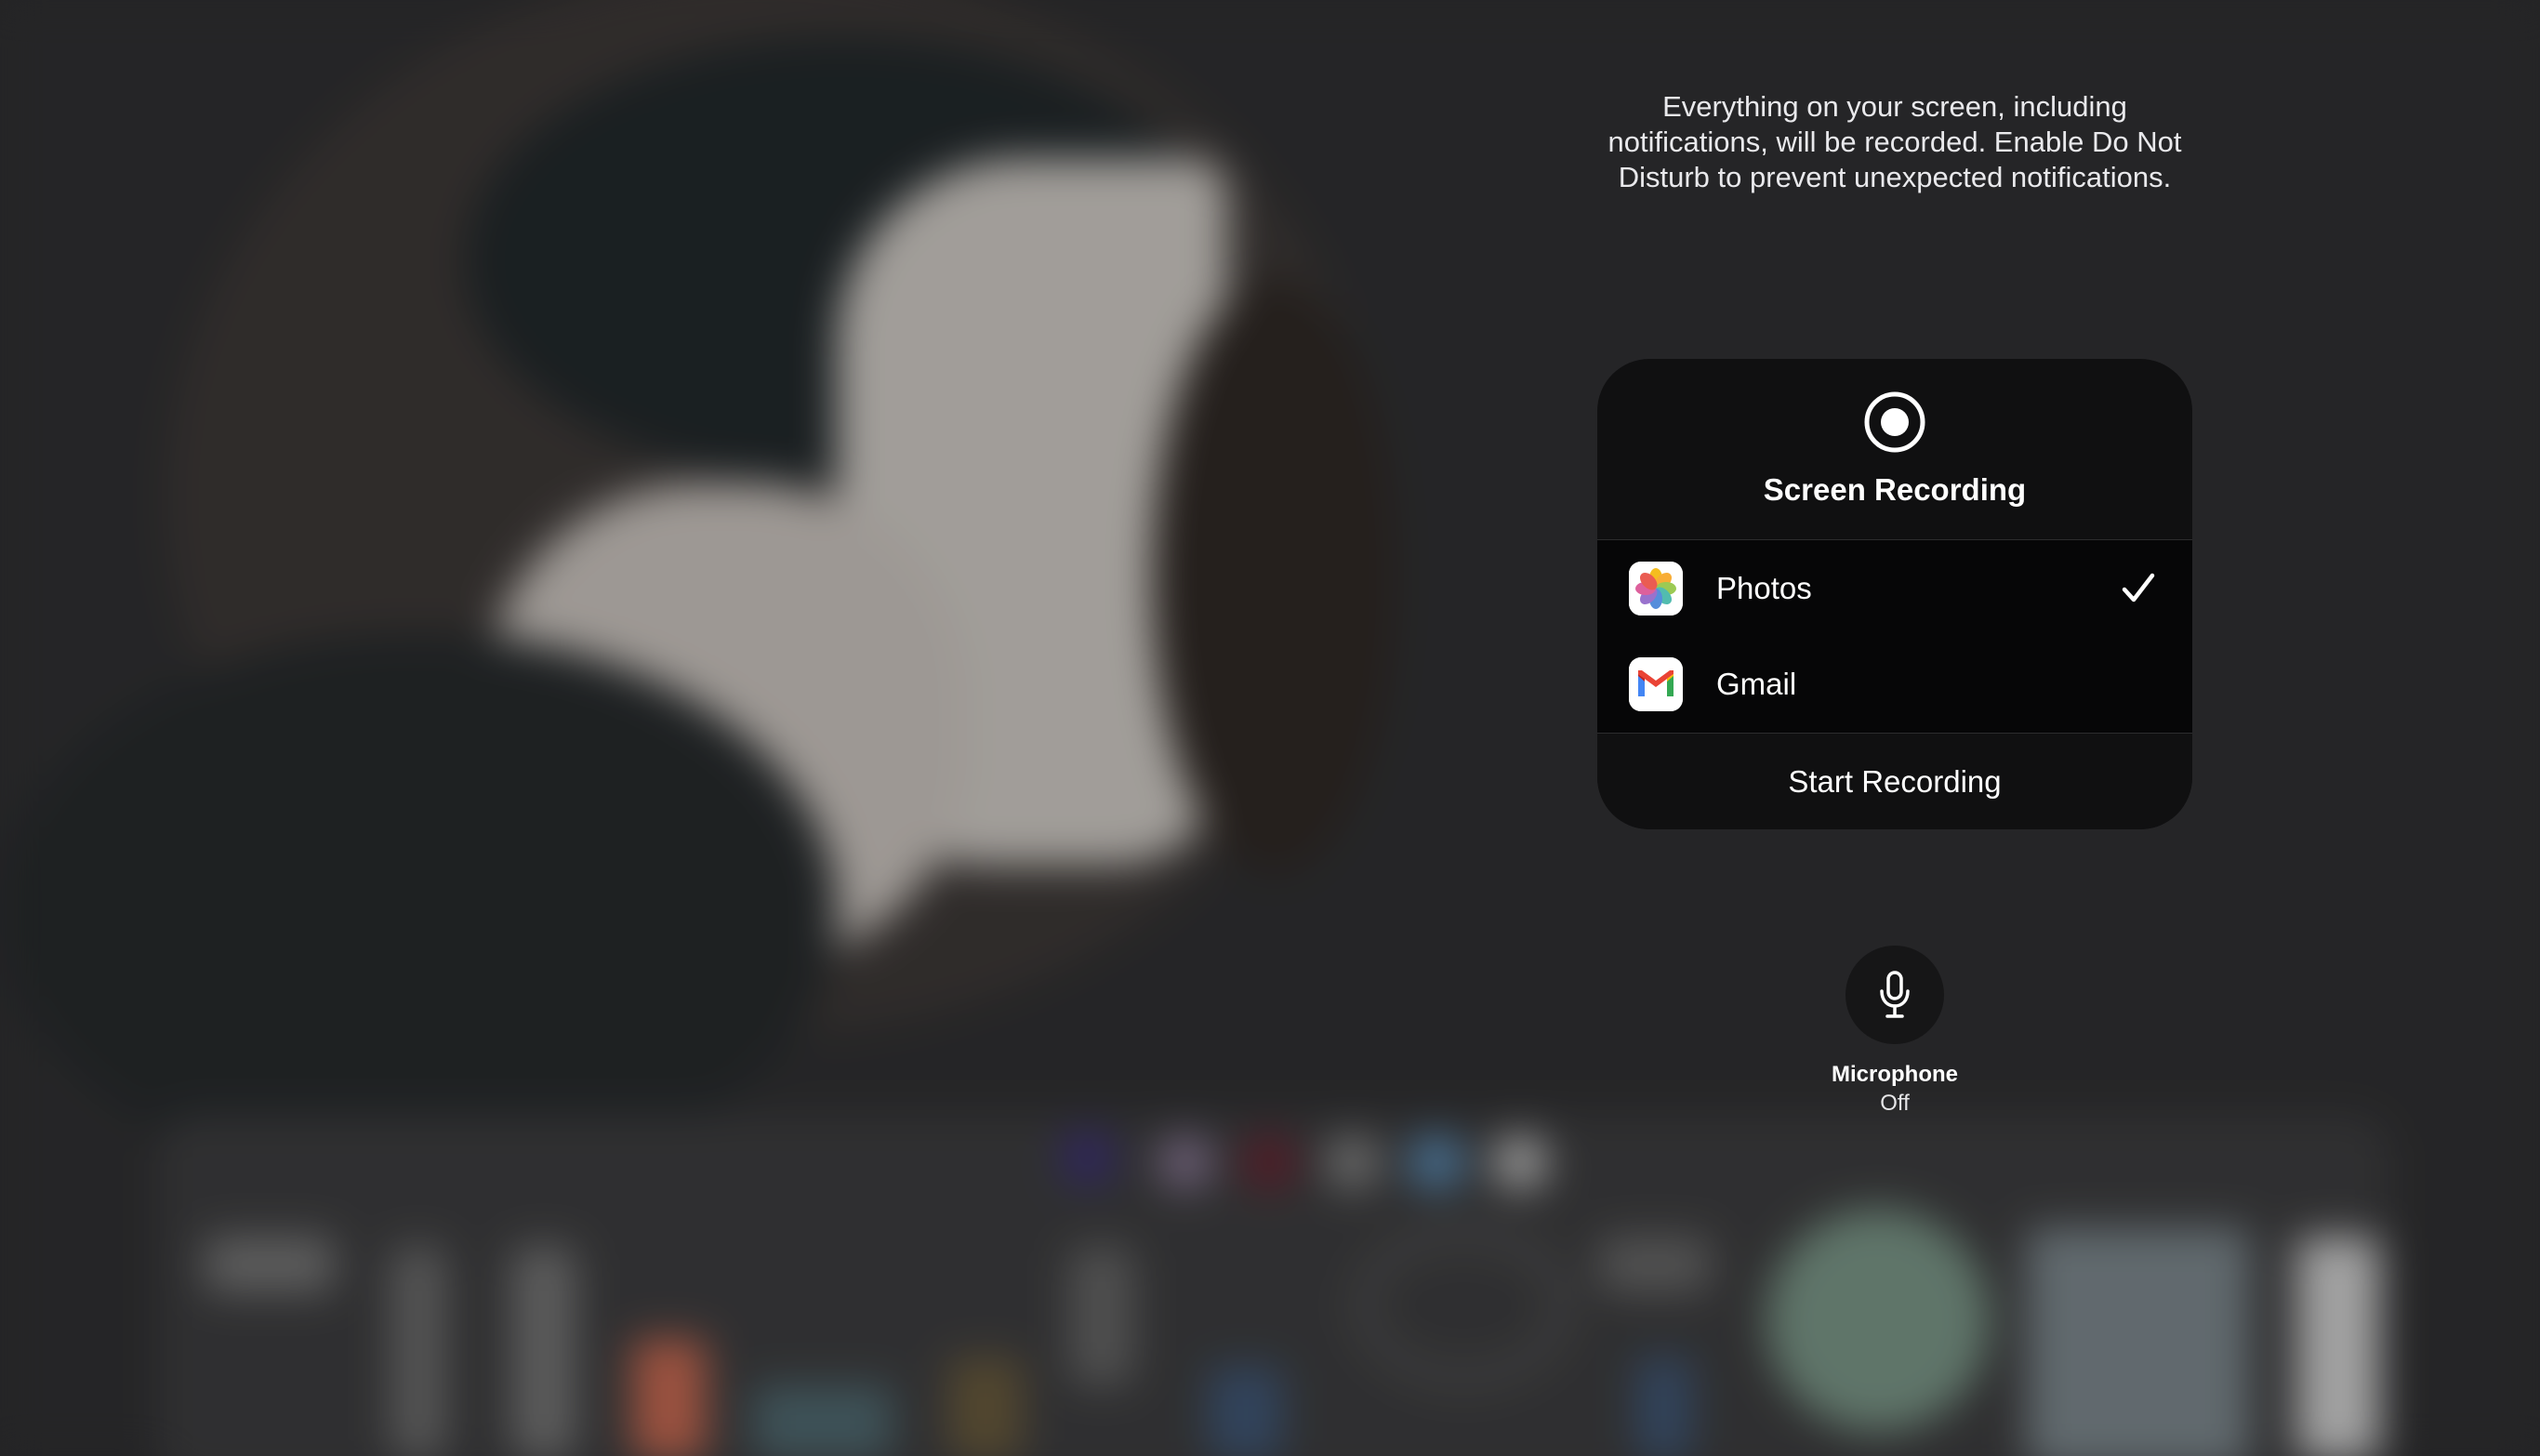 The height and width of the screenshot is (1456, 2540). I want to click on checkmark-icon, so click(2138, 587).